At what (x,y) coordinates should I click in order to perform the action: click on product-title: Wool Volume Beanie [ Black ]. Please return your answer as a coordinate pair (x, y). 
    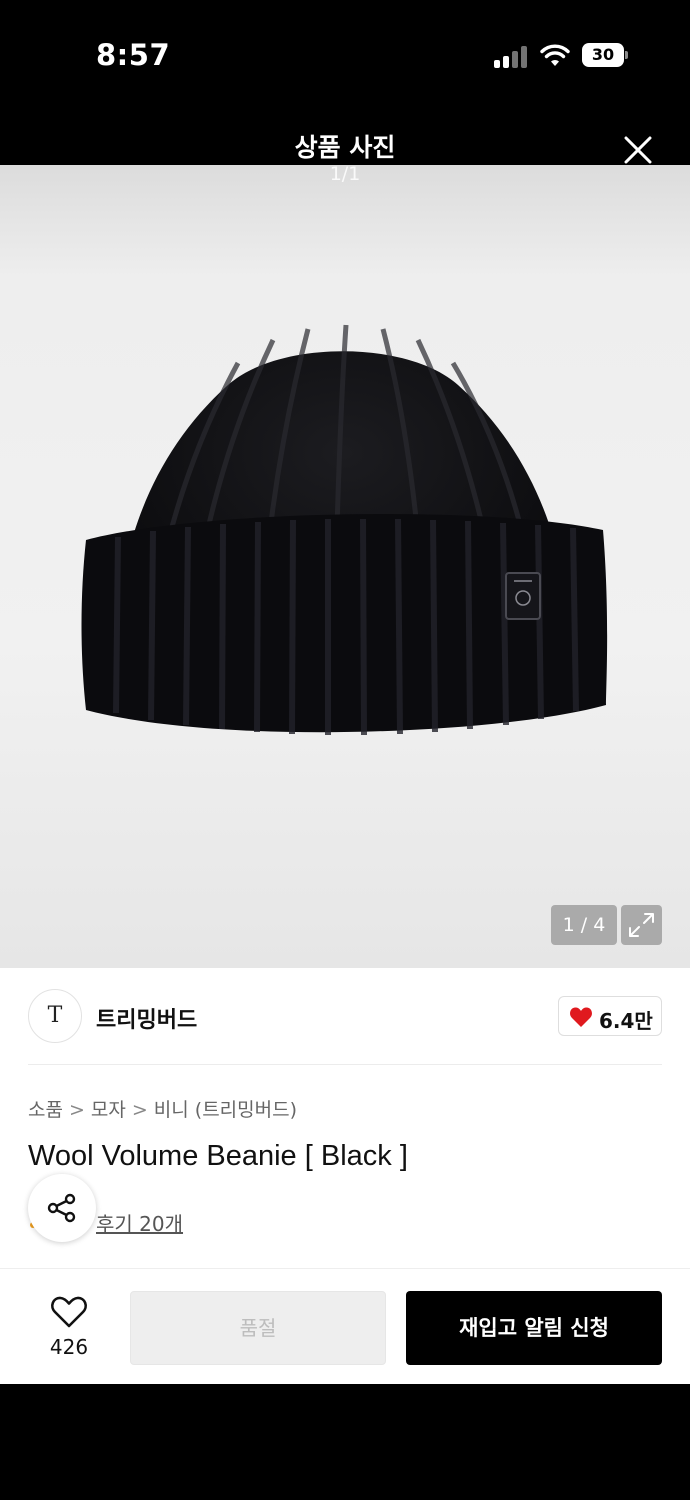
    Looking at the image, I should click on (218, 1156).